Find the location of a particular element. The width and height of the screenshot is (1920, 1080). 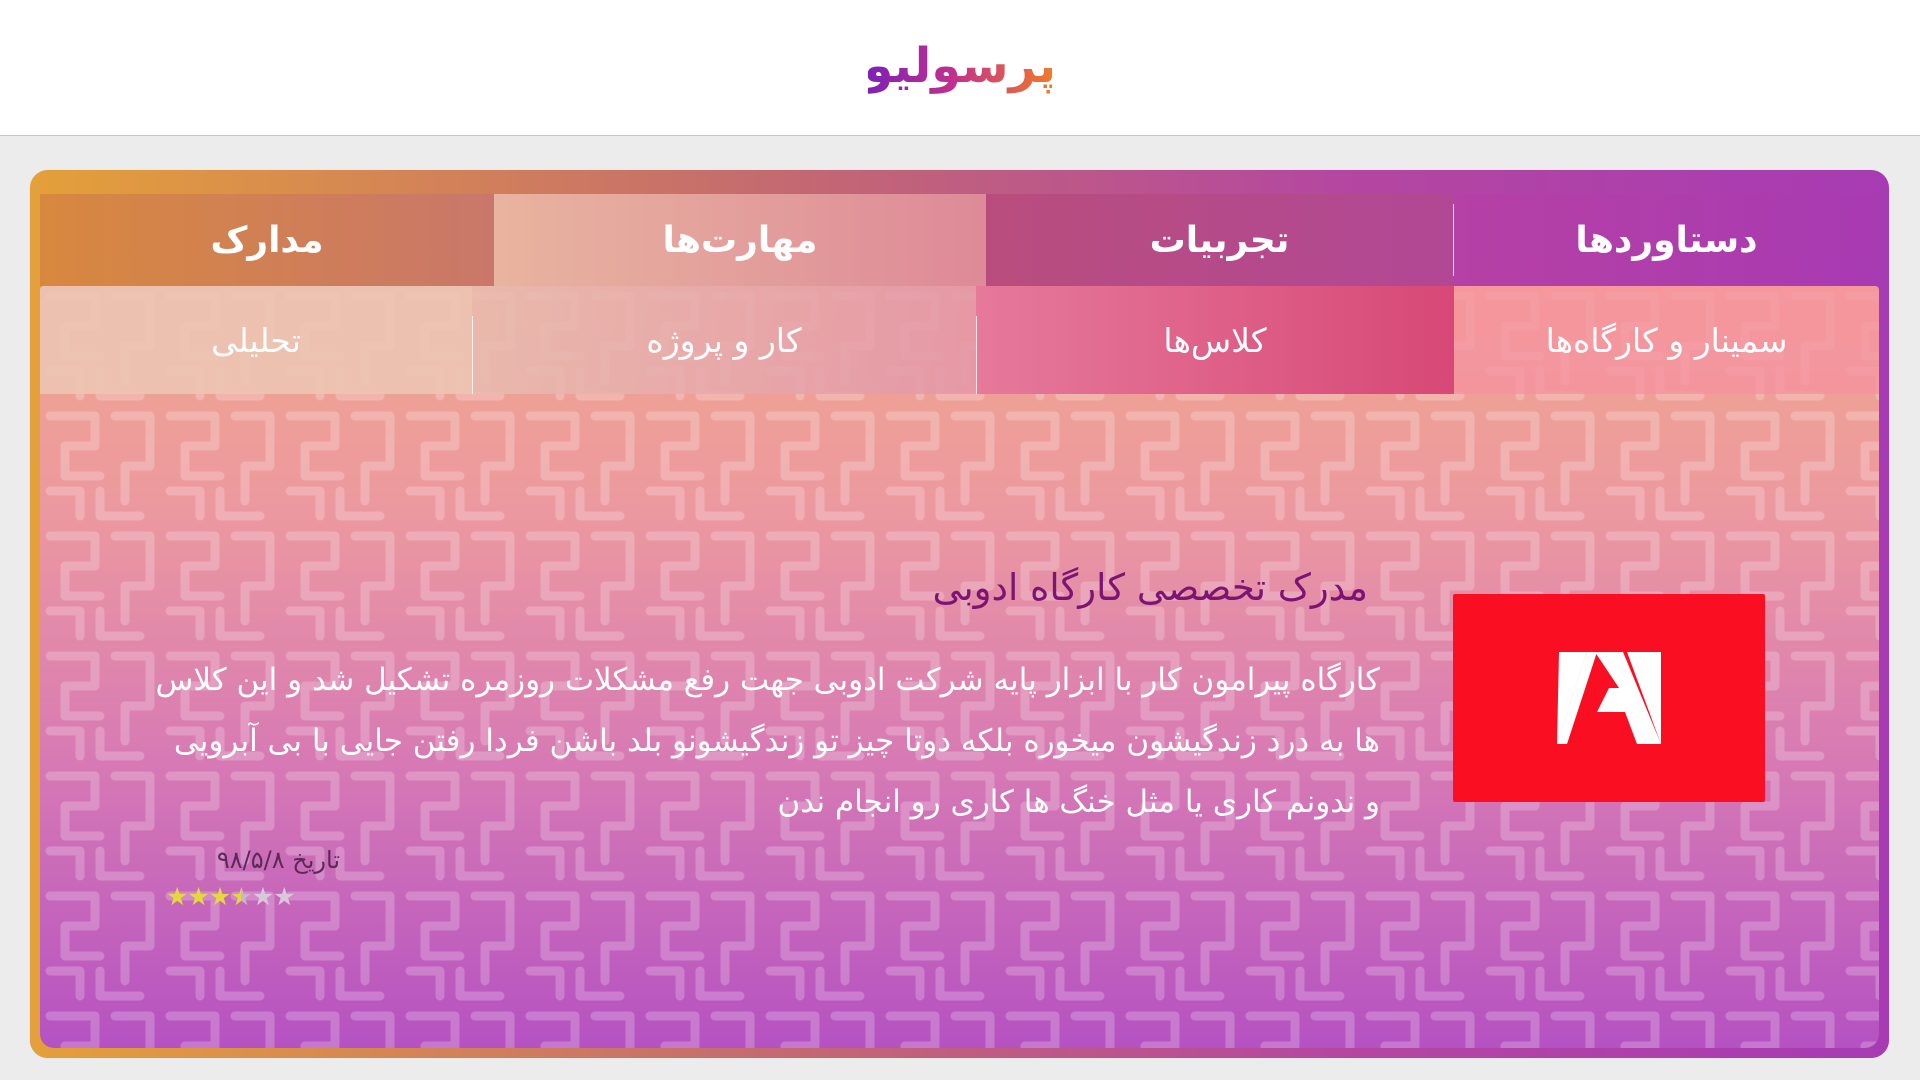

top-bar: پرسولیو is located at coordinates (960, 68).